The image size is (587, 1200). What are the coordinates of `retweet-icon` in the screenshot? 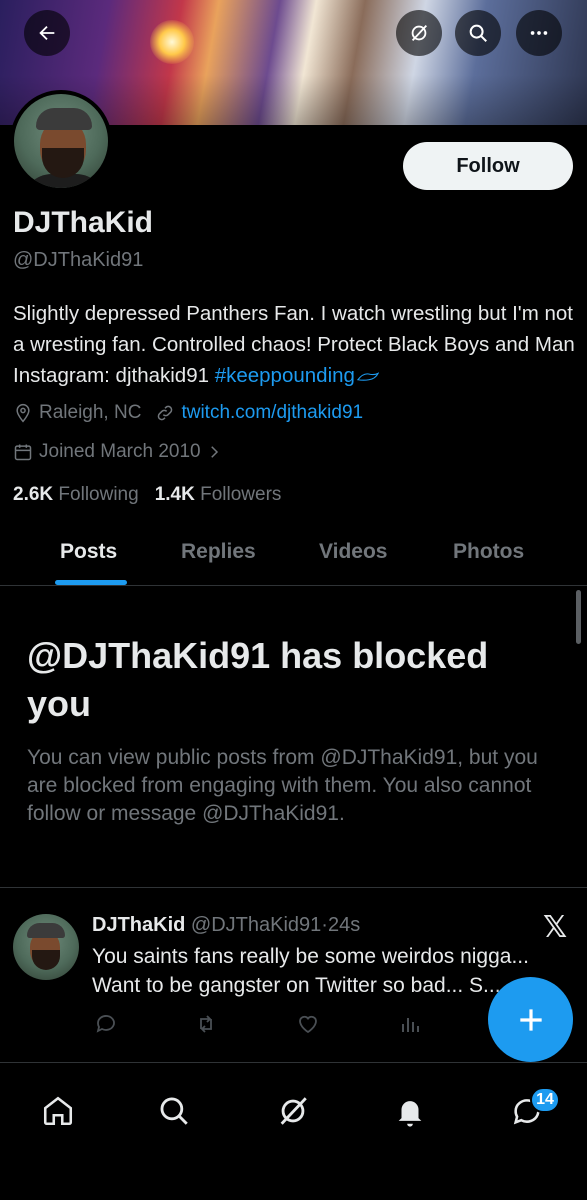 It's located at (206, 1024).